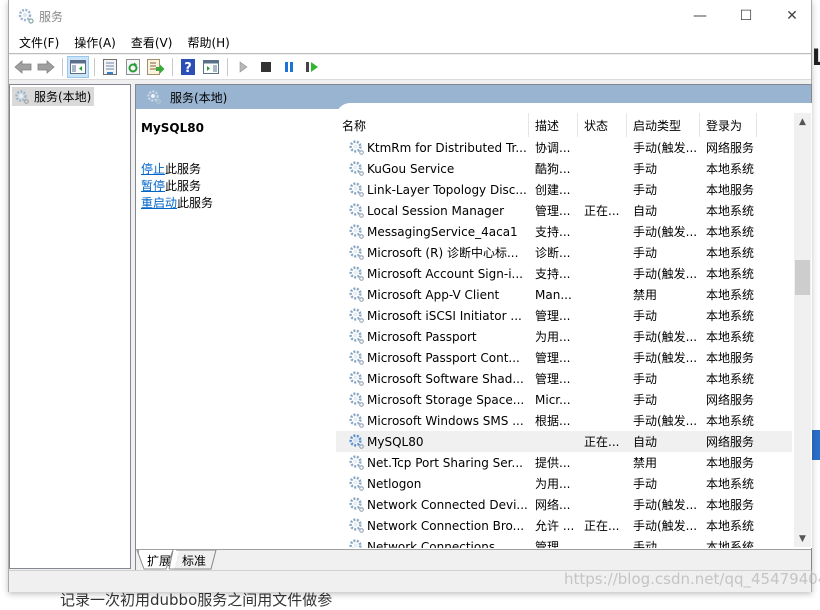  What do you see at coordinates (410, 16) in the screenshot?
I see `title-bar: 服务 — ☐ ✕` at bounding box center [410, 16].